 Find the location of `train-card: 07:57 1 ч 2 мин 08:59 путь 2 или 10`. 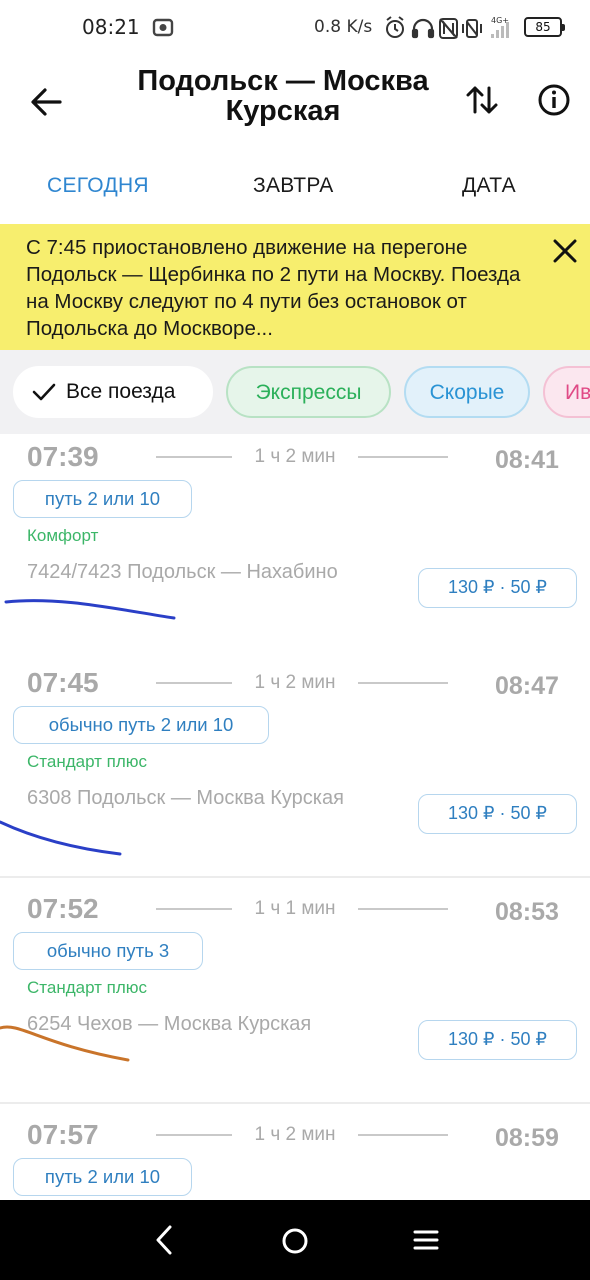

train-card: 07:57 1 ч 2 мин 08:59 путь 2 или 10 is located at coordinates (295, 1152).